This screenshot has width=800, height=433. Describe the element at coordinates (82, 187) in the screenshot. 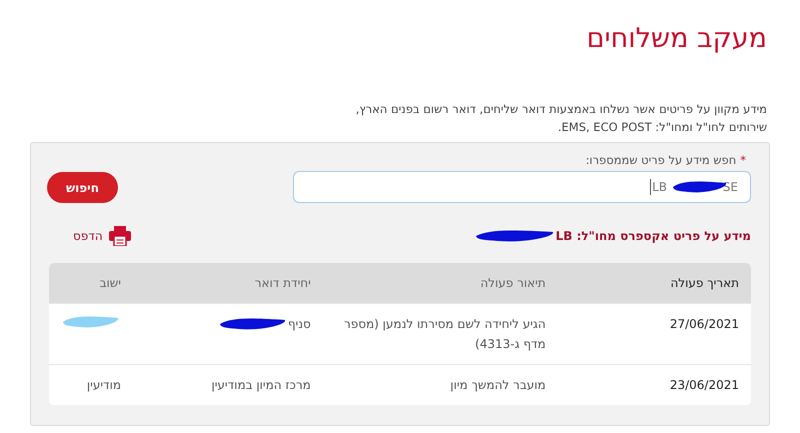

I see `search-button: חיפוש` at that location.